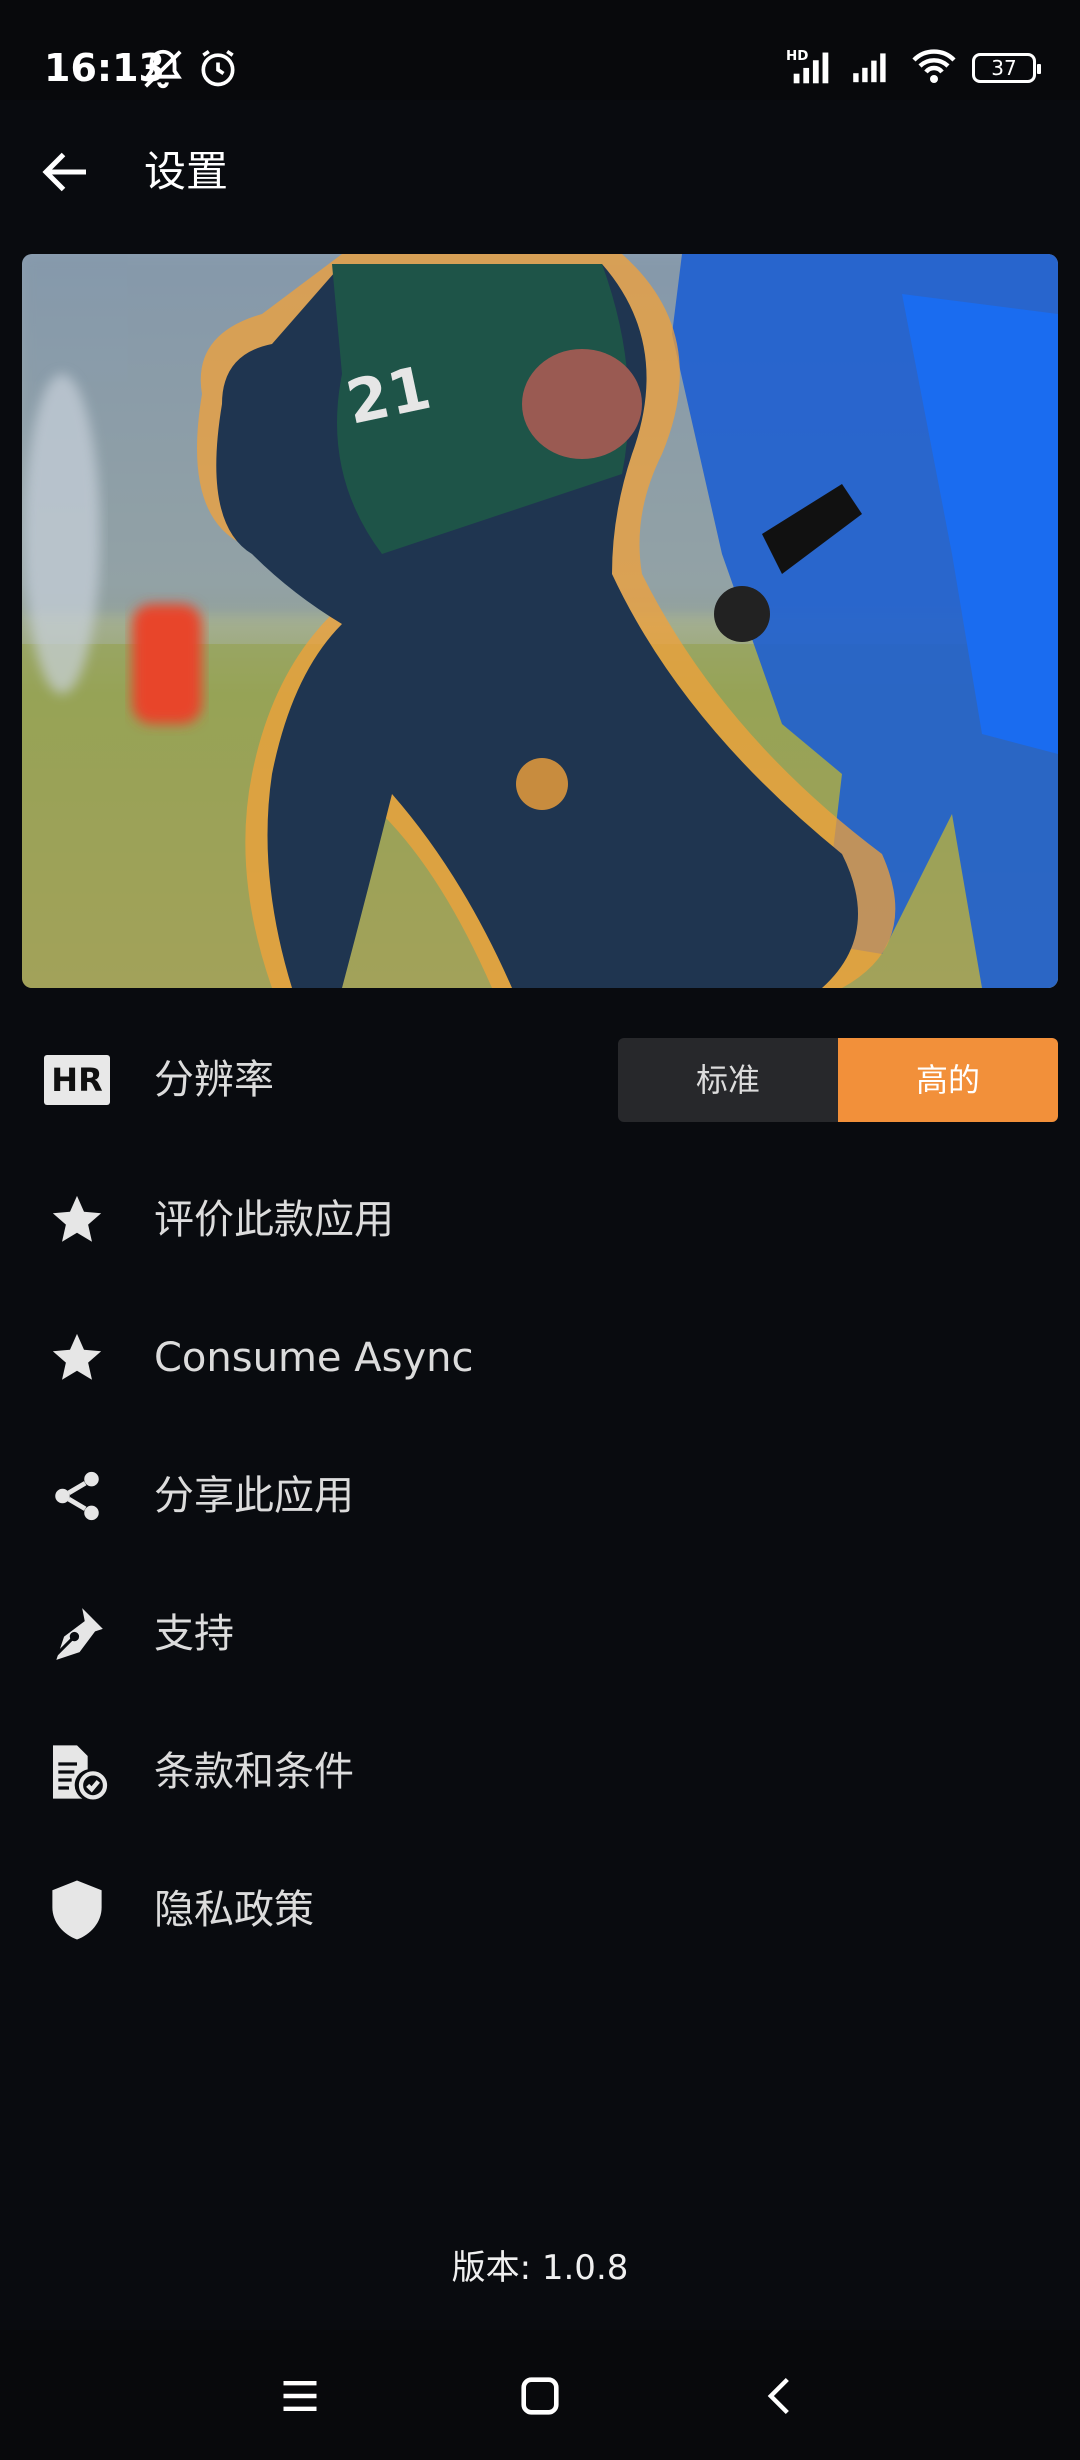 This screenshot has height=2460, width=1080. What do you see at coordinates (274, 1220) in the screenshot?
I see `menu-item-label: 评价此款应用` at bounding box center [274, 1220].